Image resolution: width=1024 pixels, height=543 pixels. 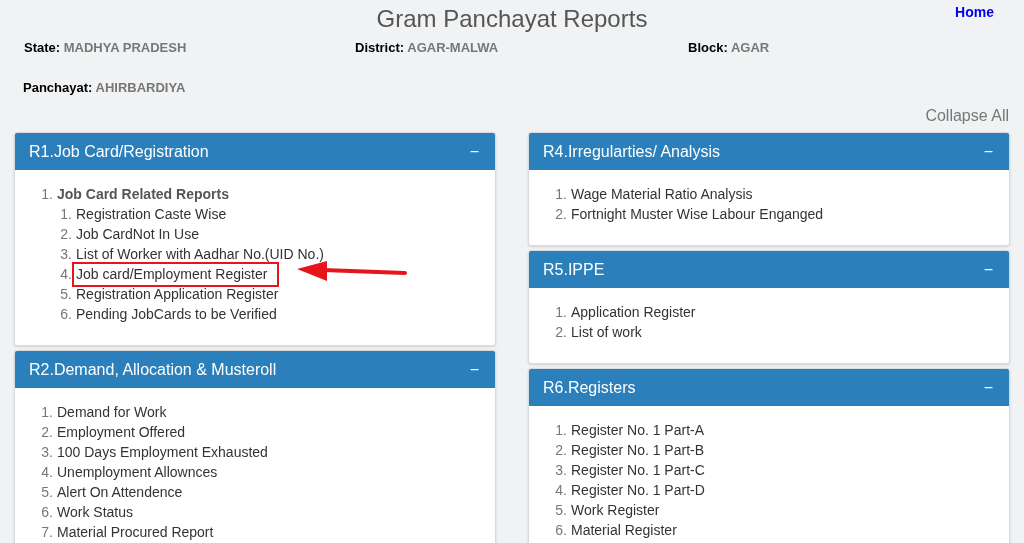 I want to click on panel-header: R5.IPPE −, so click(x=769, y=269).